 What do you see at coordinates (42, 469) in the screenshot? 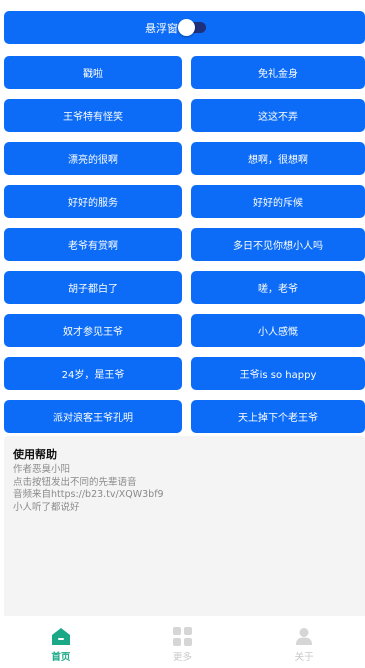
I see `help-line: 作者恶臭小阳` at bounding box center [42, 469].